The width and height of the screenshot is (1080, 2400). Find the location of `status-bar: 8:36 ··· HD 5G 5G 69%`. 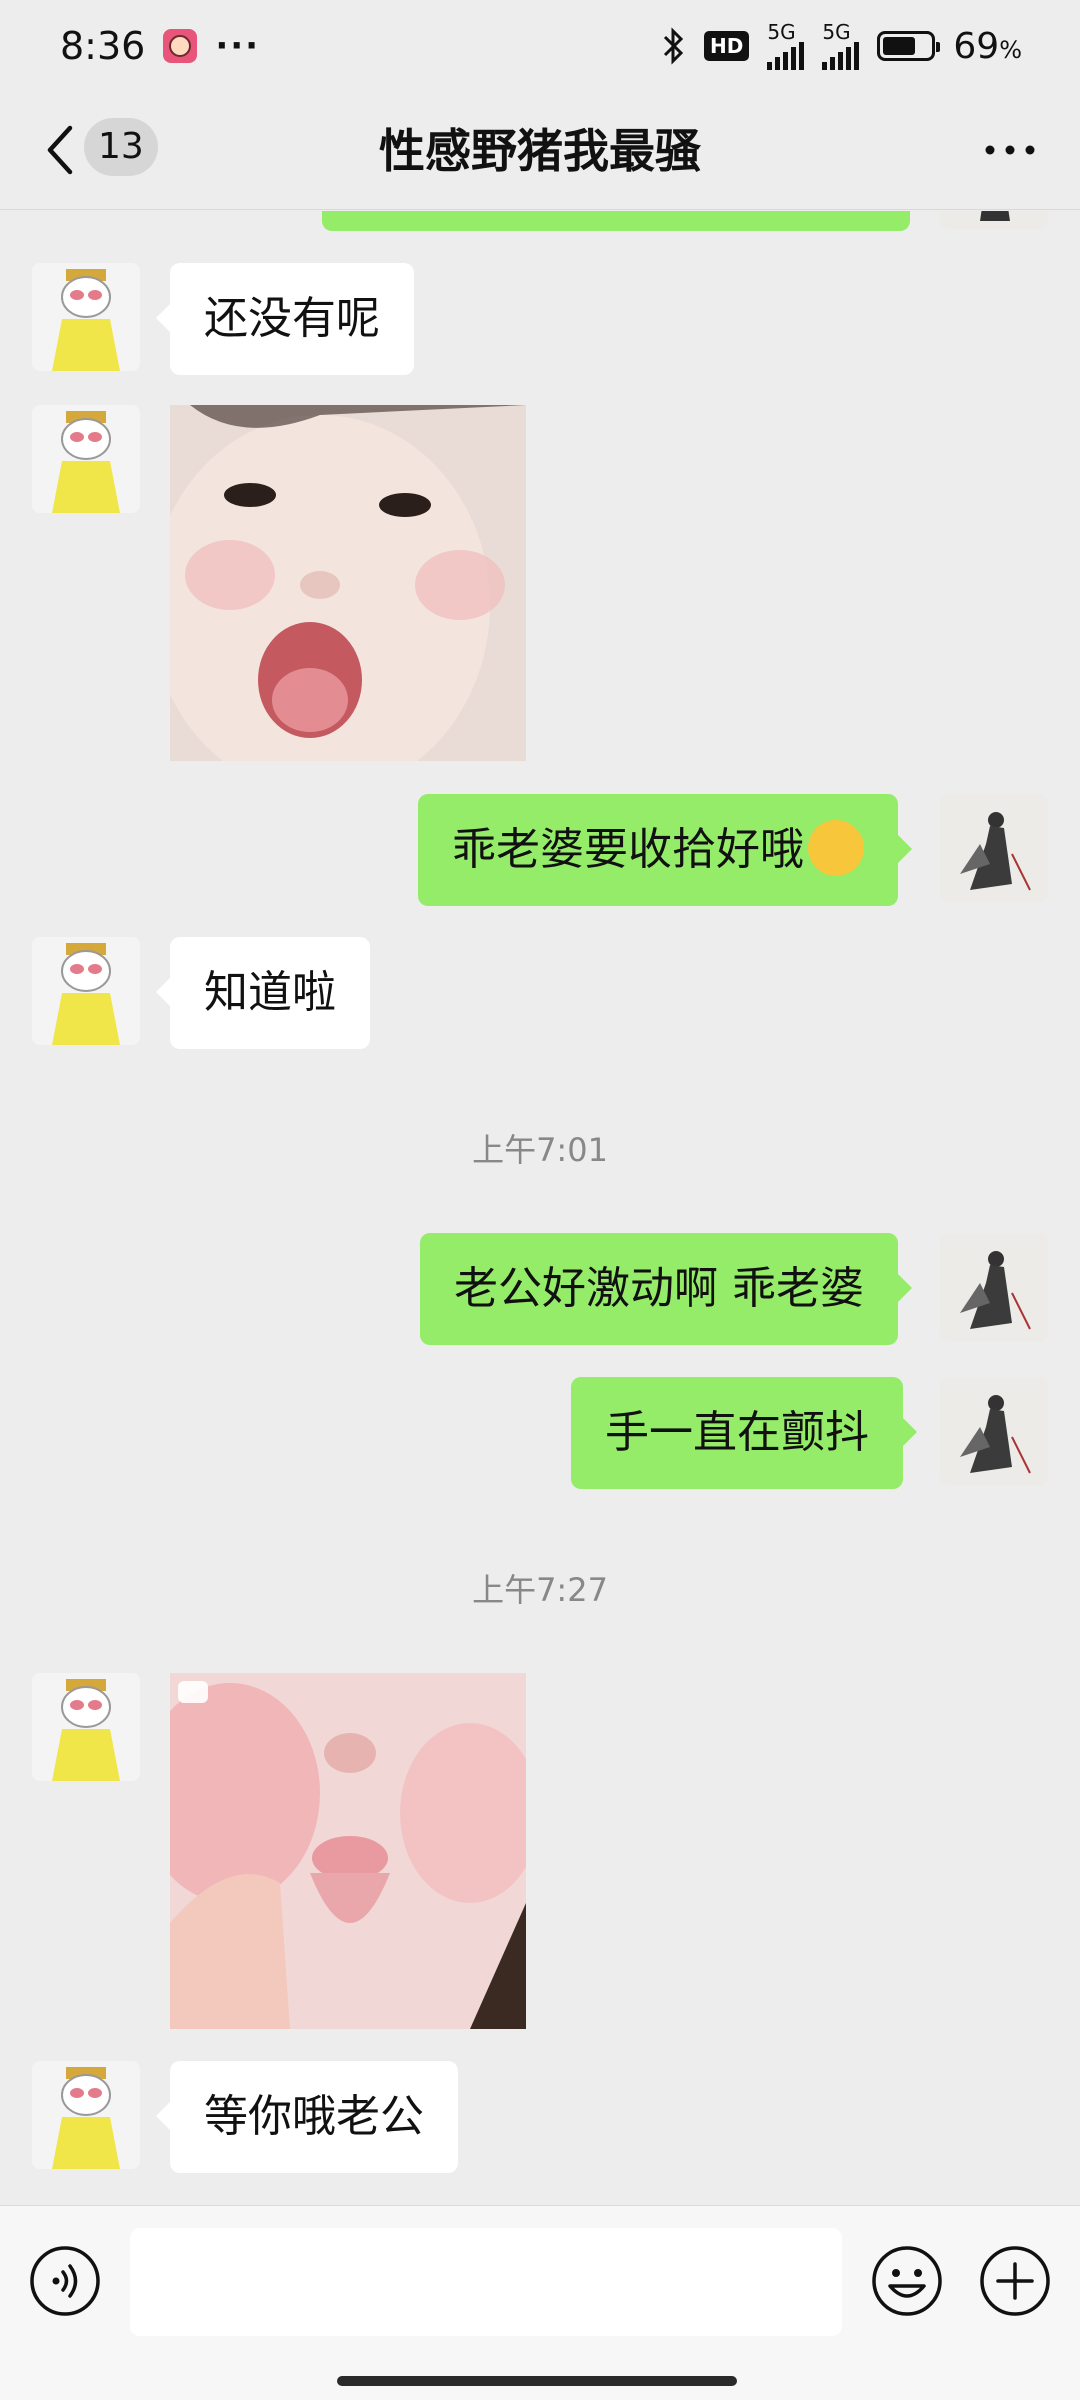

status-bar: 8:36 ··· HD 5G 5G 69% is located at coordinates (540, 46).